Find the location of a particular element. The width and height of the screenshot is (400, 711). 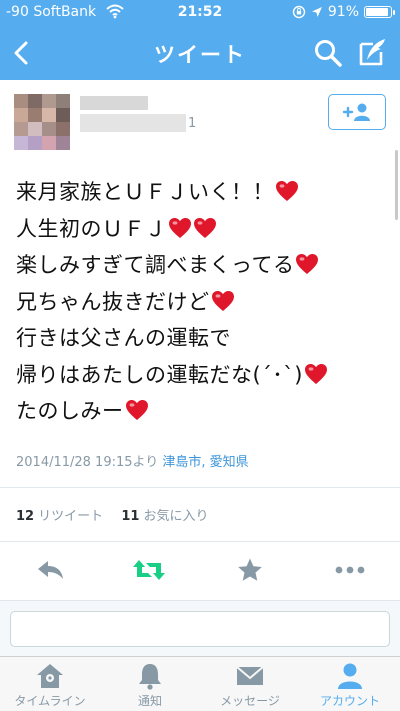

retweet-count: 12 is located at coordinates (25, 516).